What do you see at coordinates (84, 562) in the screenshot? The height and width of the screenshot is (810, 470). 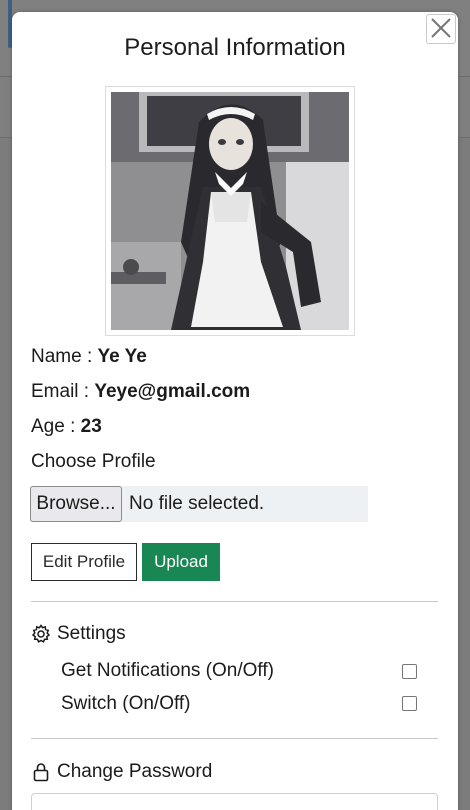 I see `edit-profile-button: Edit Profile` at bounding box center [84, 562].